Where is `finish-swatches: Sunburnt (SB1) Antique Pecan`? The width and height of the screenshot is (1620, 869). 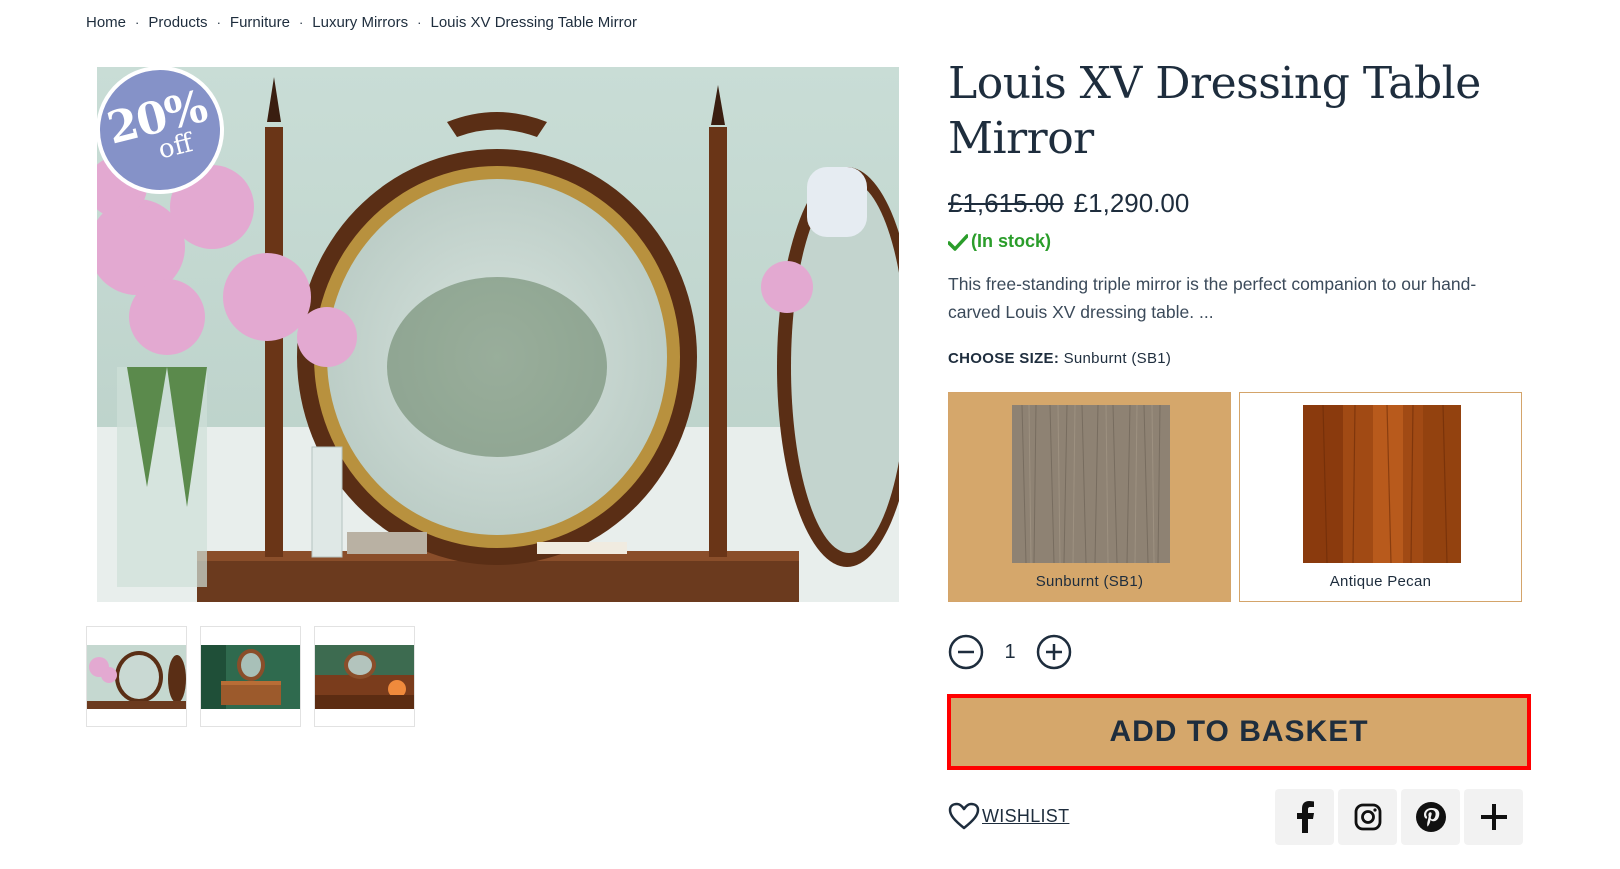 finish-swatches: Sunburnt (SB1) Antique Pecan is located at coordinates (1235, 497).